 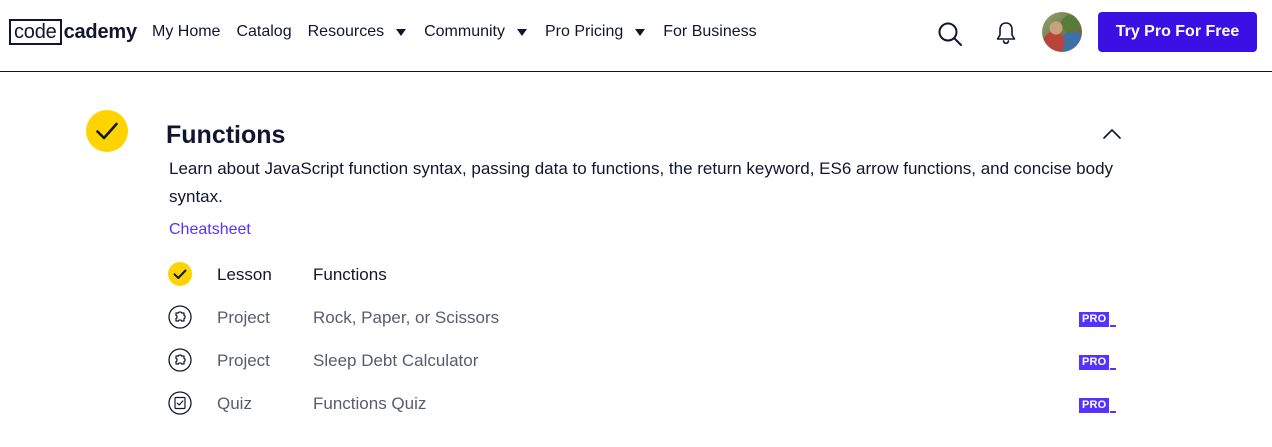 I want to click on quiz-icon, so click(x=180, y=403).